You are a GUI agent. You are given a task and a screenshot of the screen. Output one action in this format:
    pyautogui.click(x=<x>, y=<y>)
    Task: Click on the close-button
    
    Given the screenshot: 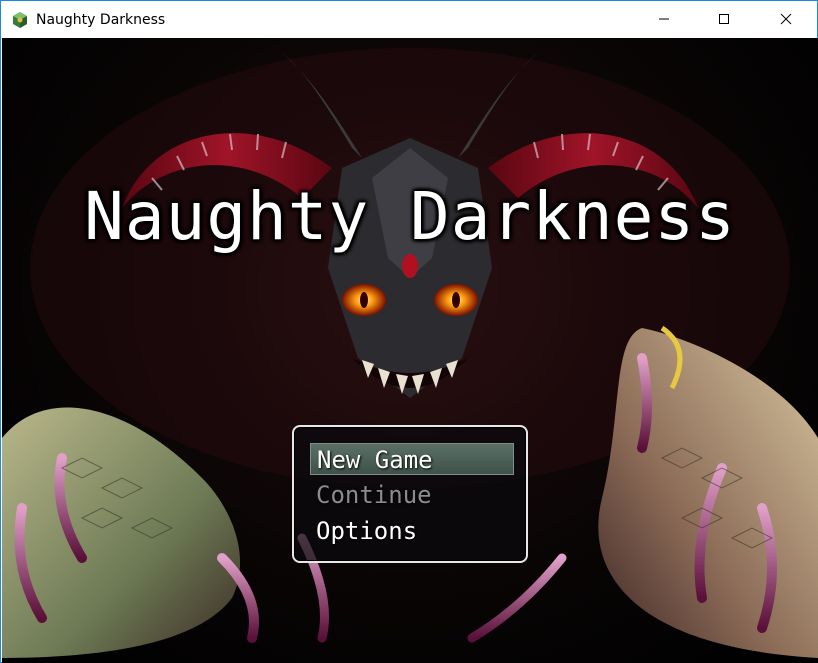 What is the action you would take?
    pyautogui.click(x=786, y=19)
    